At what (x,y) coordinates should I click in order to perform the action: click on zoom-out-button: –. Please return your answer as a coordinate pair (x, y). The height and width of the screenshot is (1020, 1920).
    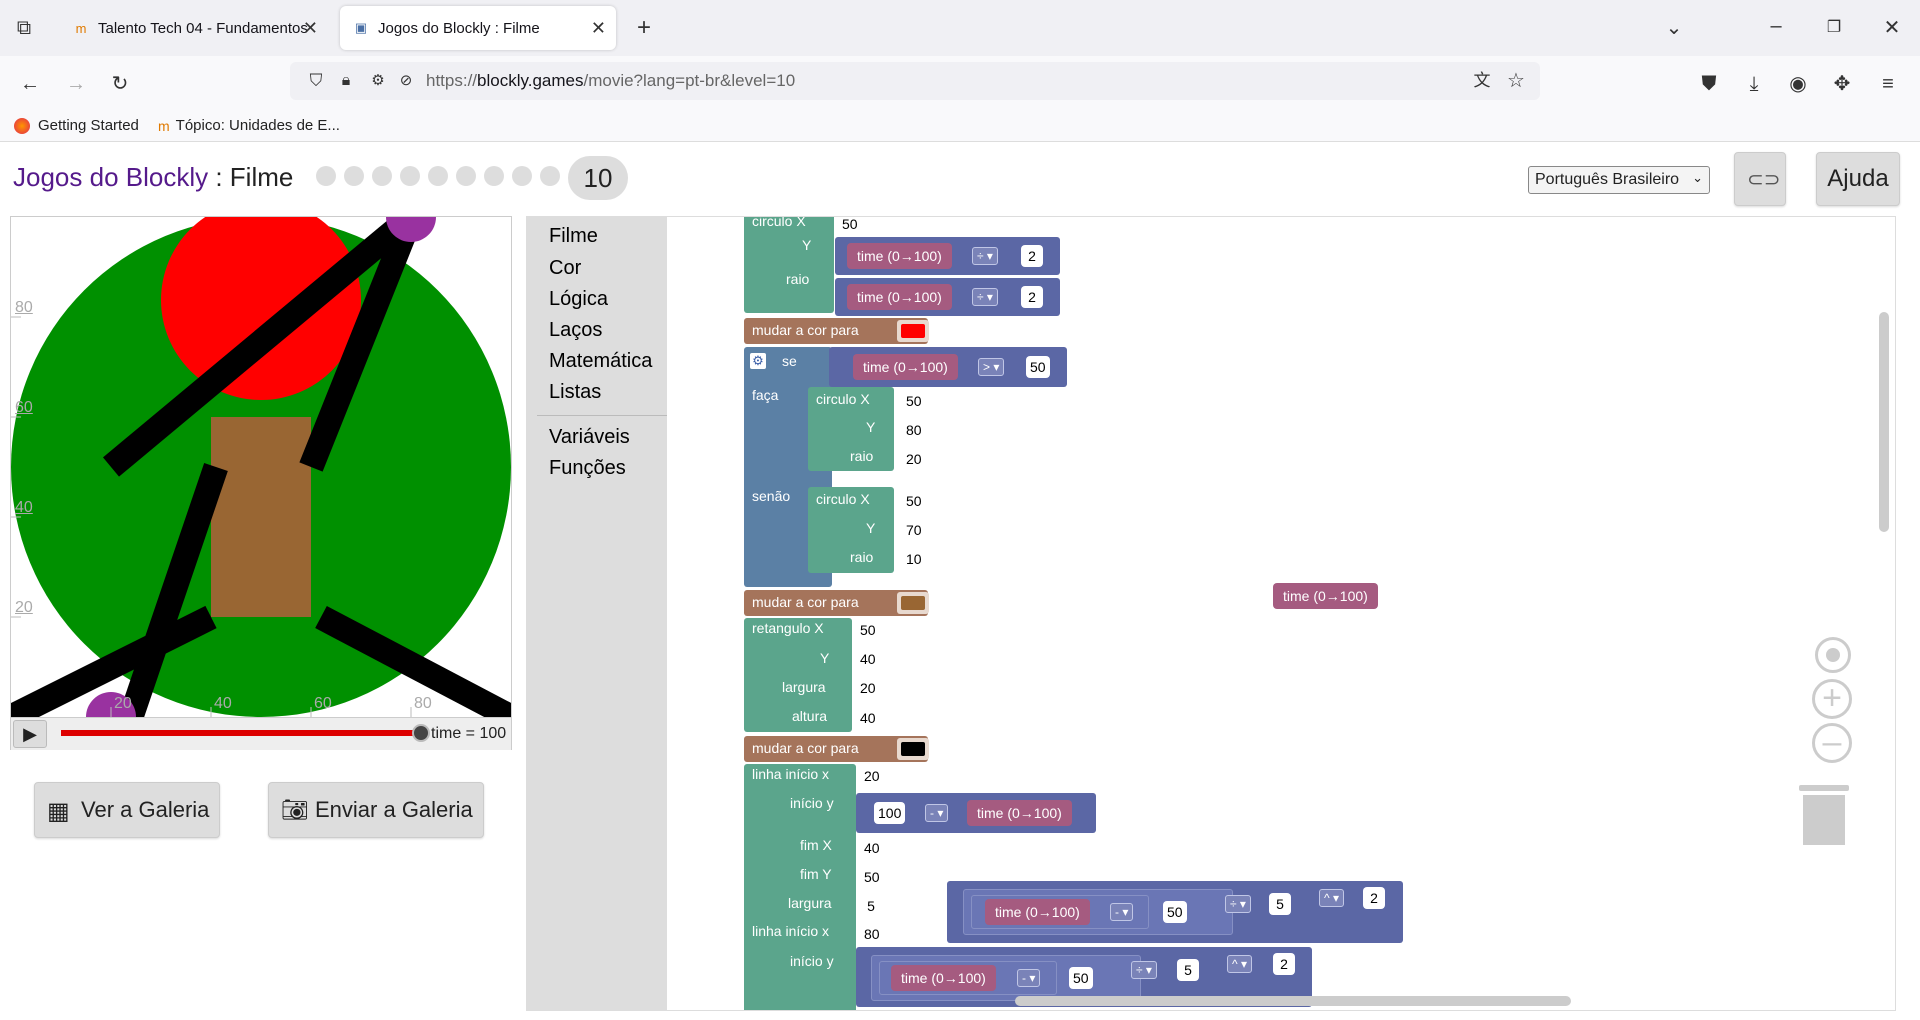
    Looking at the image, I should click on (1832, 743).